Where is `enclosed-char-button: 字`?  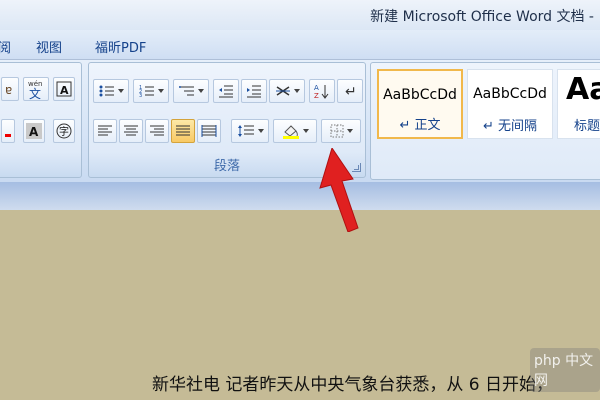
enclosed-char-button: 字 is located at coordinates (64, 131).